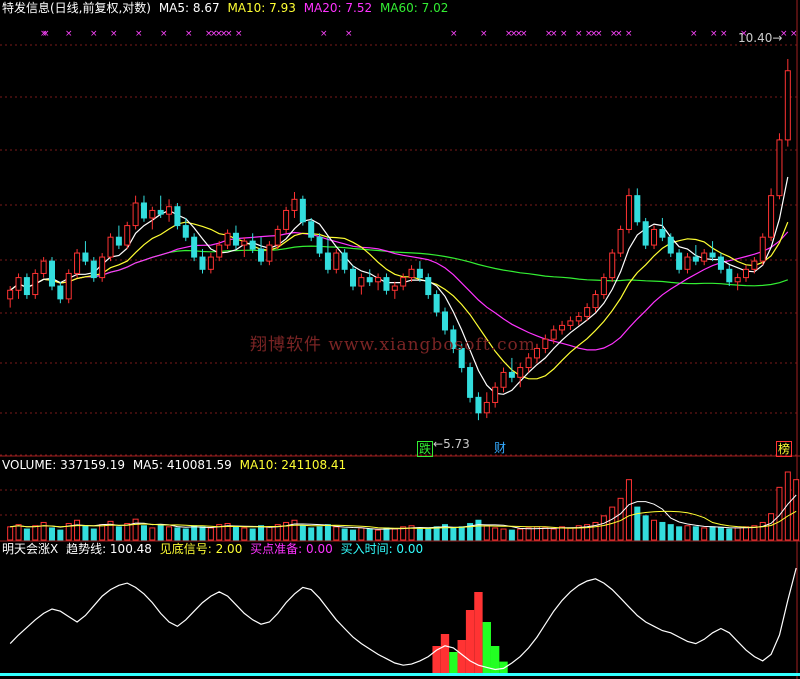 The width and height of the screenshot is (800, 679). Describe the element at coordinates (784, 449) in the screenshot. I see `badge-bang: 榜` at that location.